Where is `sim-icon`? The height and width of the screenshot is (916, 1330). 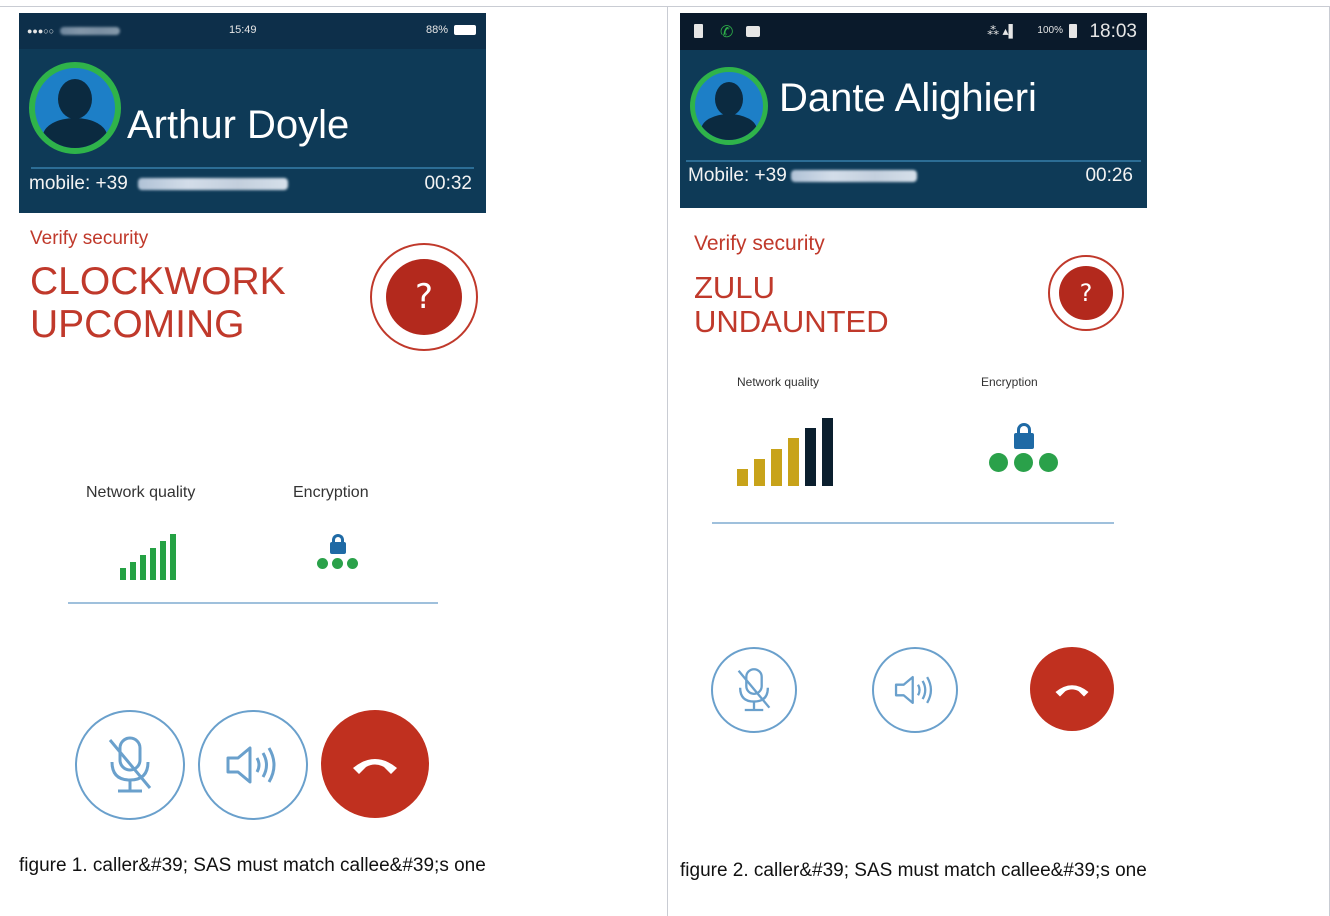 sim-icon is located at coordinates (698, 31).